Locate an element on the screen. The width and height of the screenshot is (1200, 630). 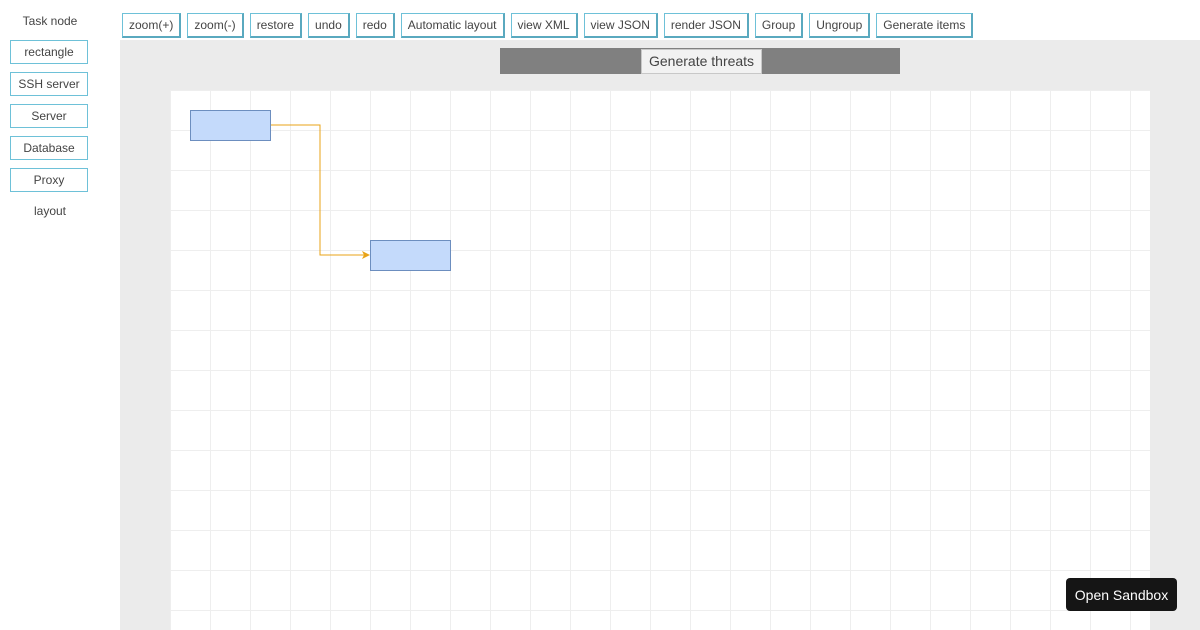
connector-edge is located at coordinates (320, 191).